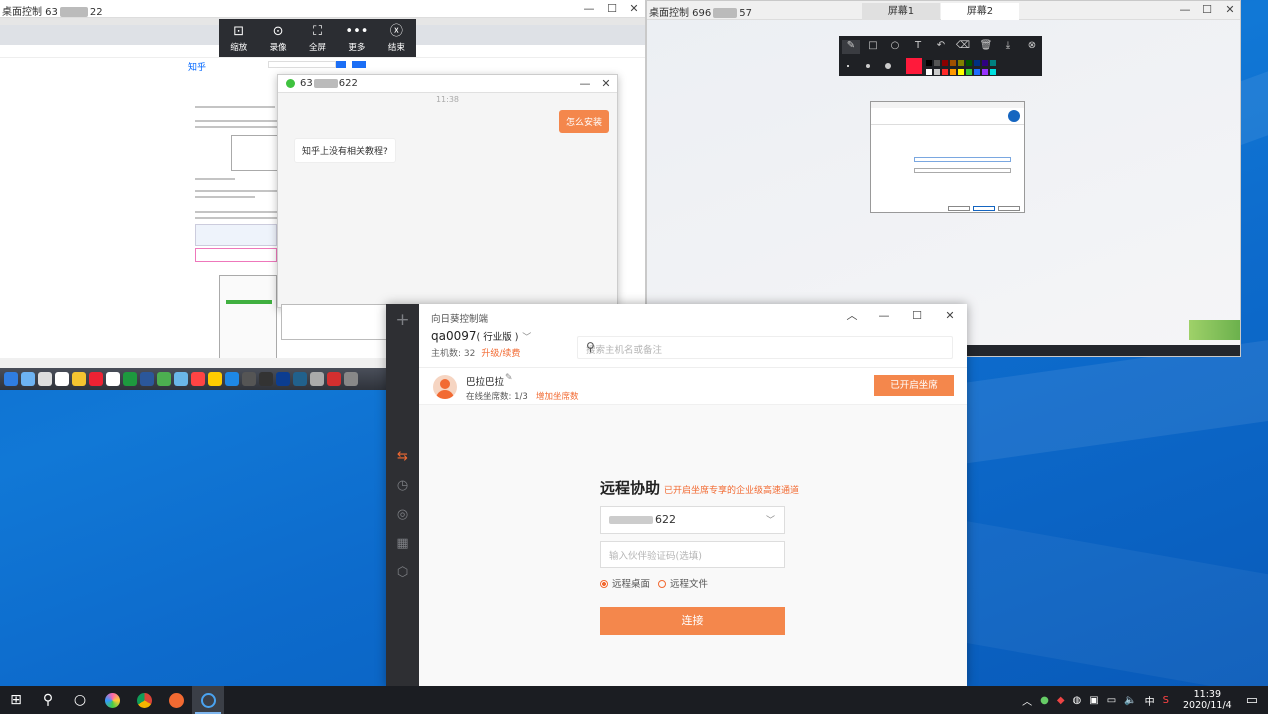 This screenshot has height=714, width=1268. I want to click on tray-popup, so click(1214, 330).